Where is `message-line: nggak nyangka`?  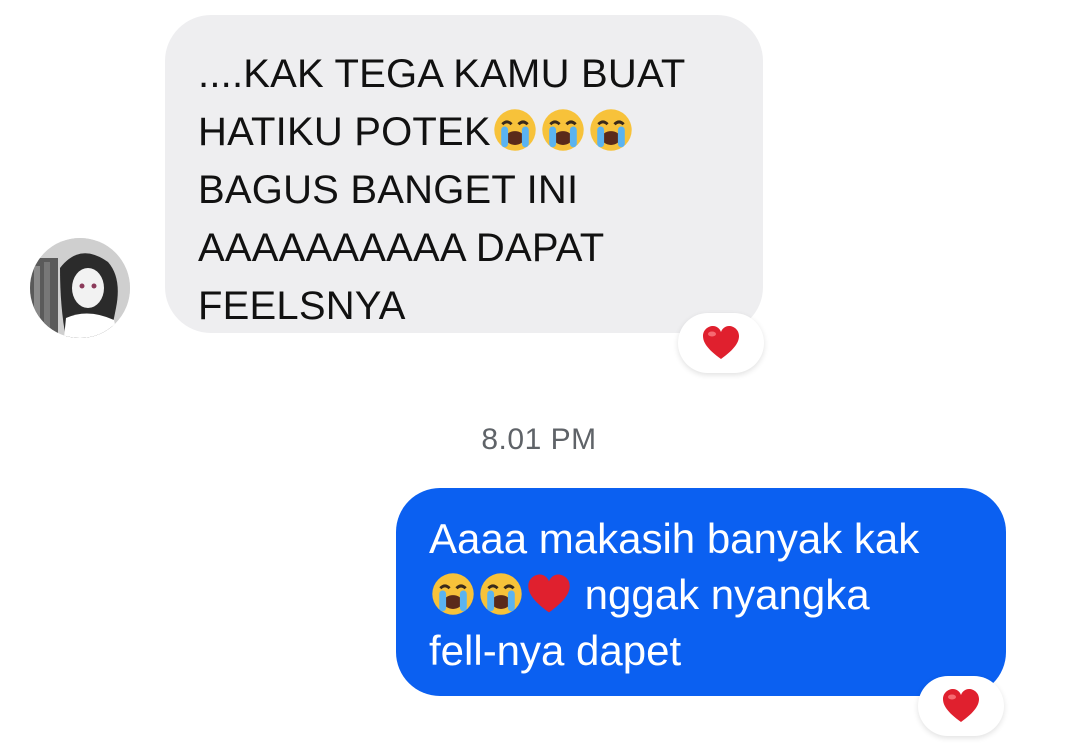
message-line: nggak nyangka is located at coordinates (707, 595).